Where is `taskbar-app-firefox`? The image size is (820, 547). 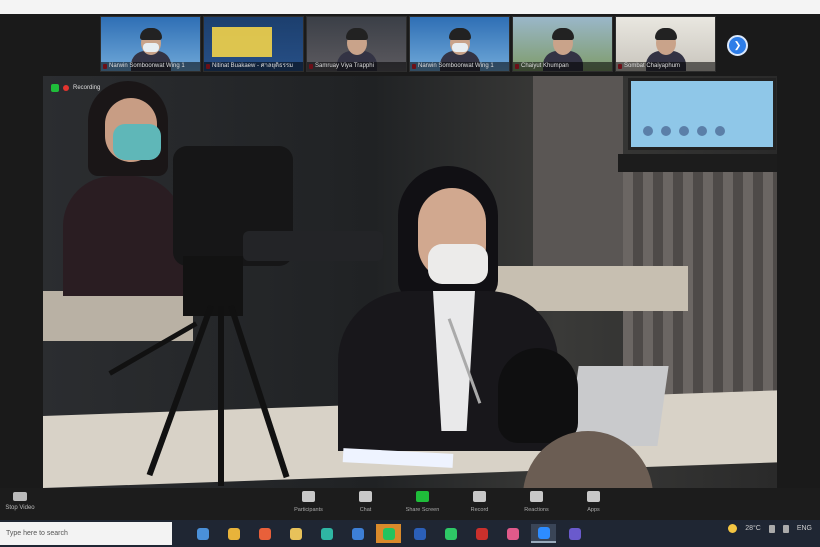
taskbar-app-firefox is located at coordinates (264, 533).